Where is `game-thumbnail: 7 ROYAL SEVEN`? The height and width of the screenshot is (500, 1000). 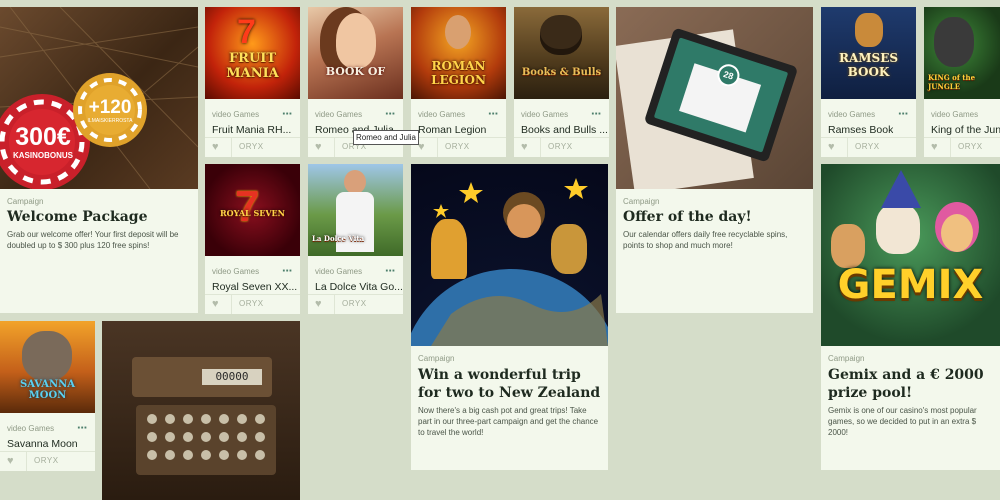
game-thumbnail: 7 ROYAL SEVEN is located at coordinates (252, 210).